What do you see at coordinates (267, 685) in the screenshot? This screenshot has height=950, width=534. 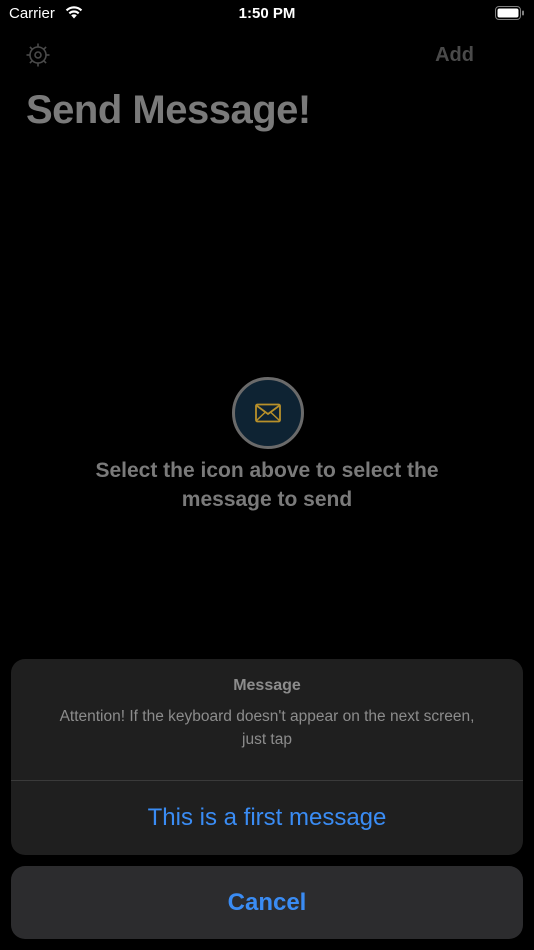 I see `action-sheet-title: Message` at bounding box center [267, 685].